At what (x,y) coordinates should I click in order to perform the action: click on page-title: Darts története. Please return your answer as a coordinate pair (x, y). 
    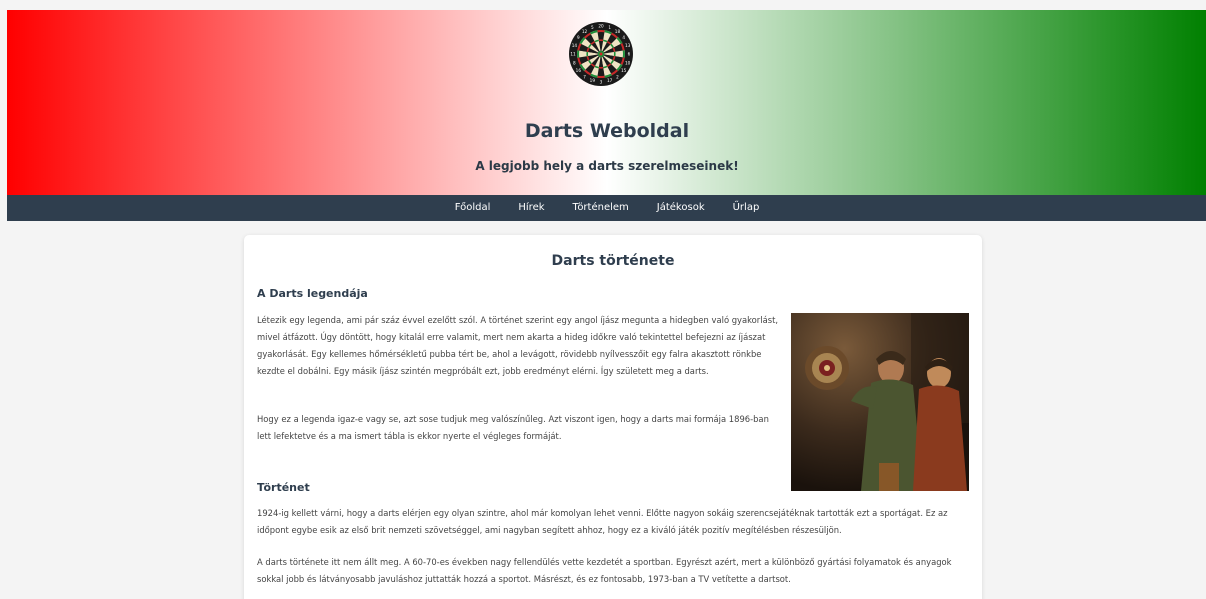
    Looking at the image, I should click on (613, 261).